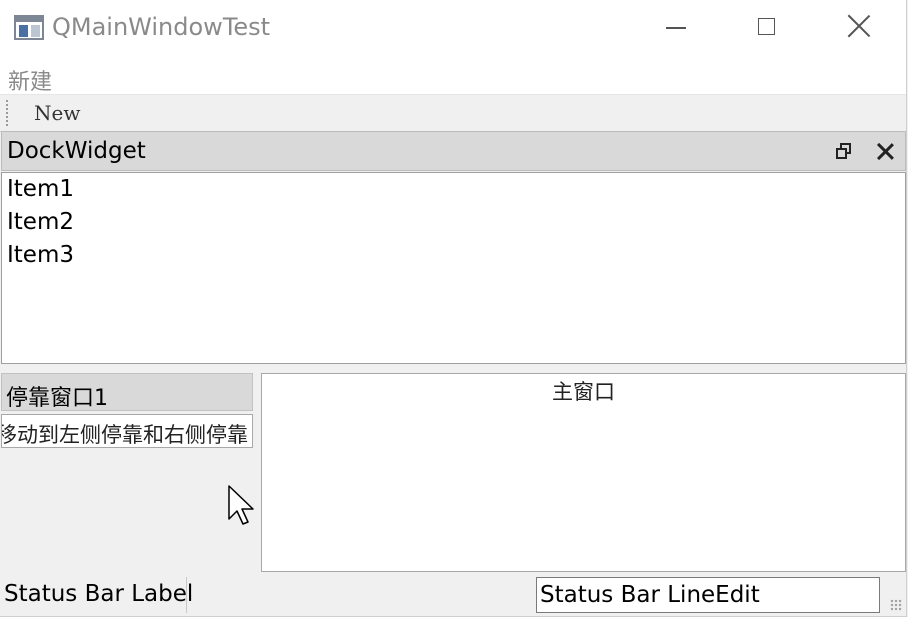 The width and height of the screenshot is (908, 617). I want to click on left-dock-title: 停靠窗口1, so click(57, 398).